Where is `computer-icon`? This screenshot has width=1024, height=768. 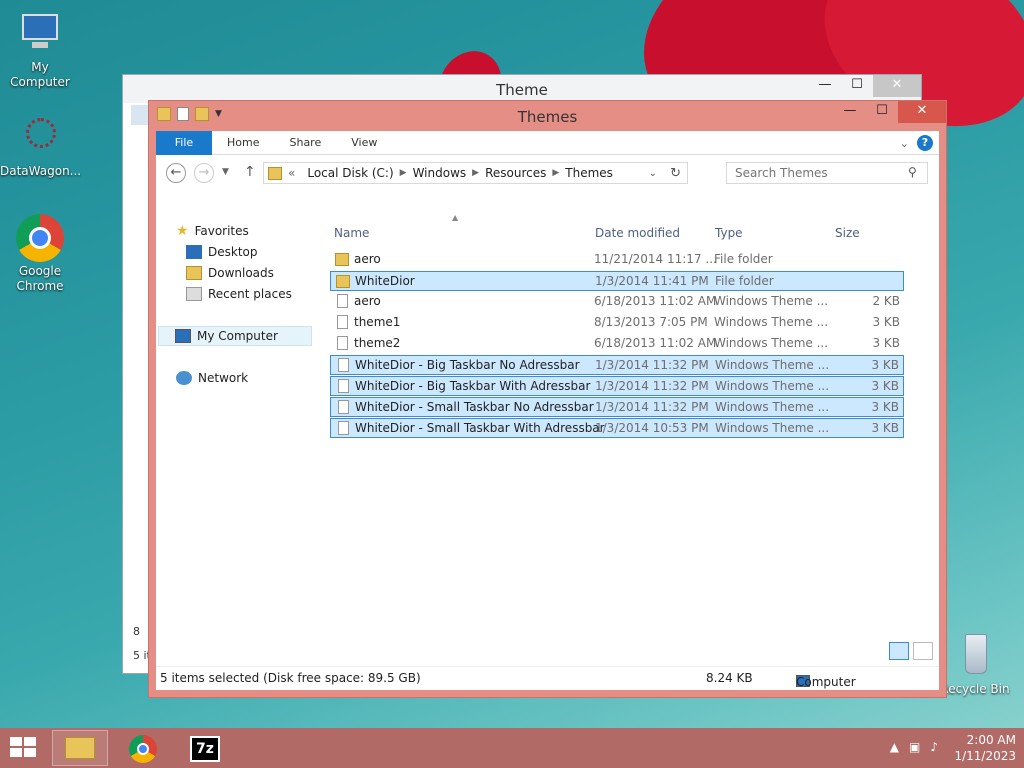
computer-icon is located at coordinates (183, 336).